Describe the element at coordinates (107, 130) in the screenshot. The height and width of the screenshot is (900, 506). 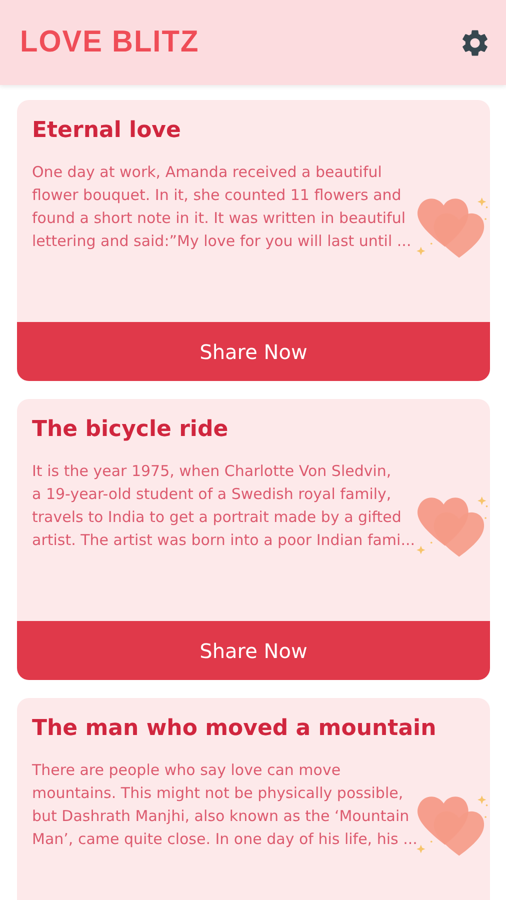
I see `story-title: Eternal love` at that location.